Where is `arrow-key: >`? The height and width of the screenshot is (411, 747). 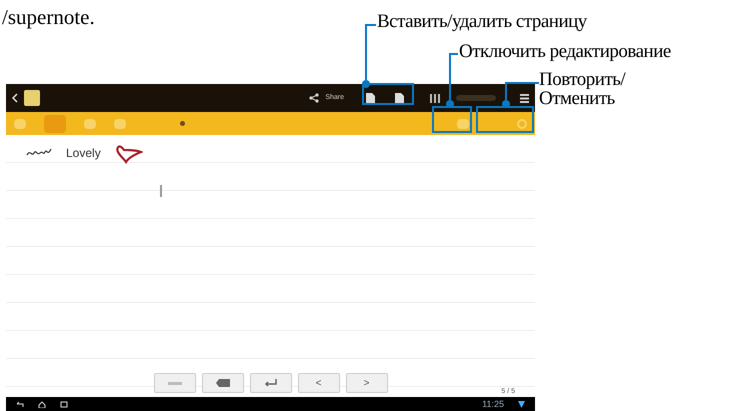 arrow-key: > is located at coordinates (367, 383).